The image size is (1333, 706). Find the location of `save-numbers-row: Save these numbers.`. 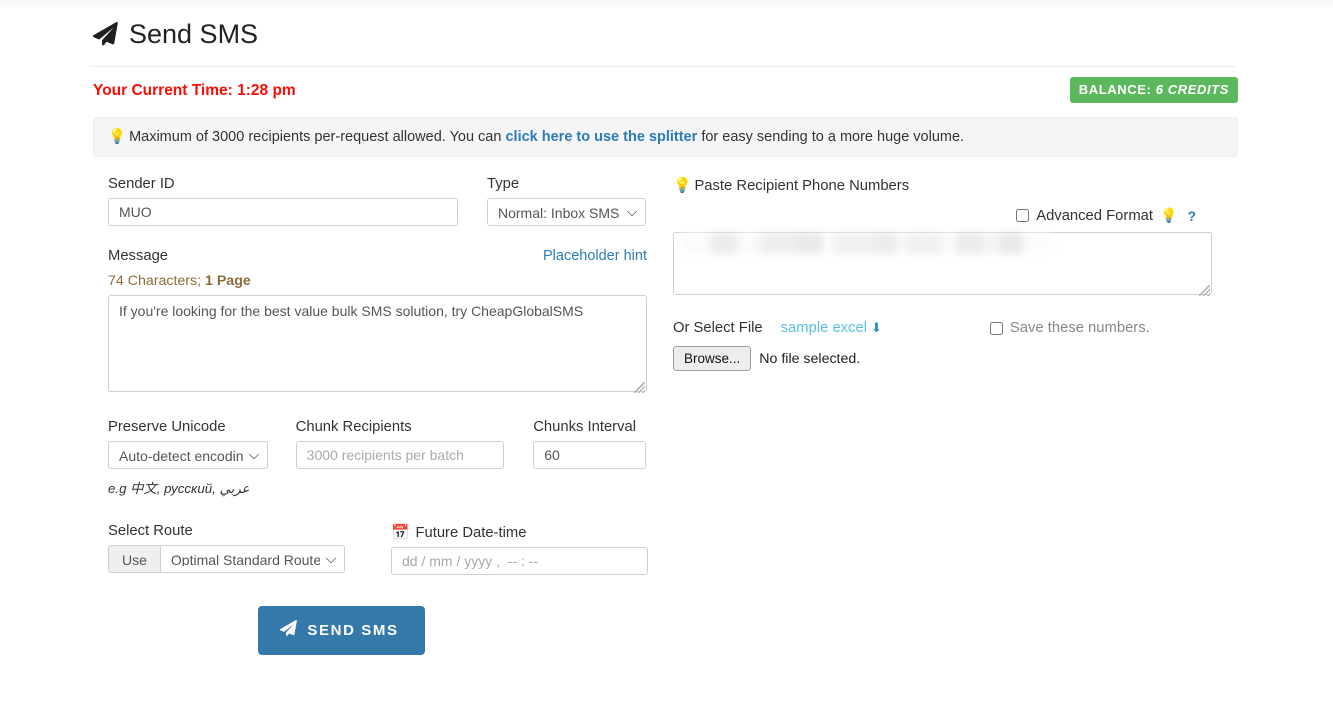

save-numbers-row: Save these numbers. is located at coordinates (1069, 328).